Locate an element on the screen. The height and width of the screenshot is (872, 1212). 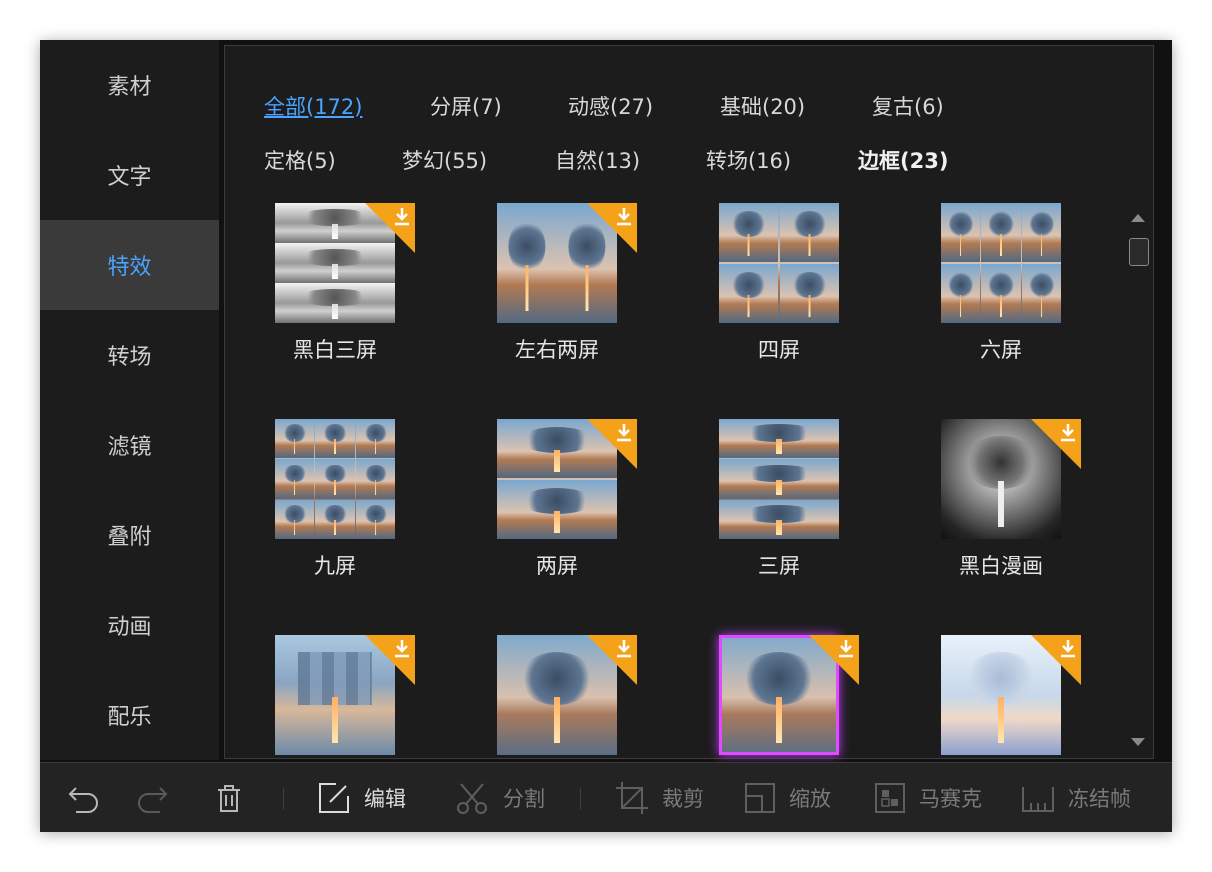
effect-tile: 两屏 is located at coordinates (577, 509).